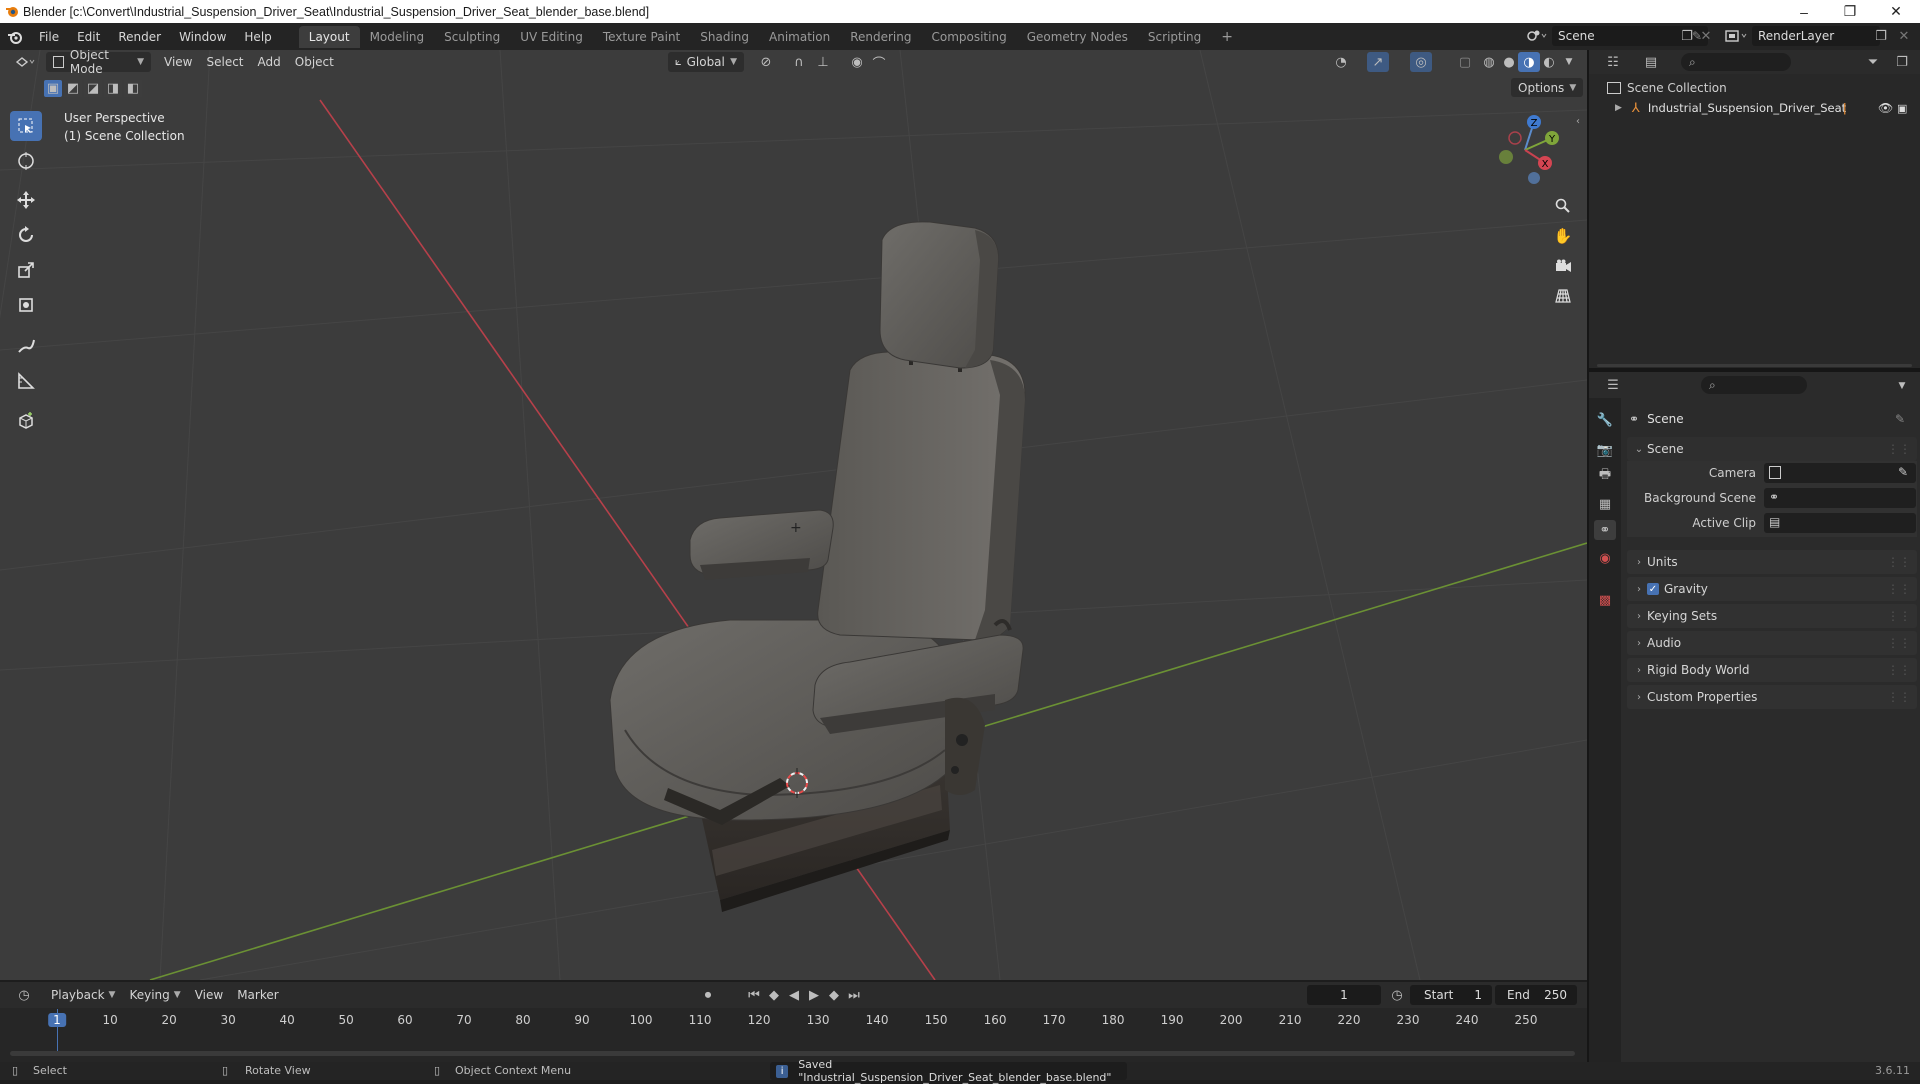  Describe the element at coordinates (1509, 62) in the screenshot. I see `solid-shading-icon: ●` at that location.